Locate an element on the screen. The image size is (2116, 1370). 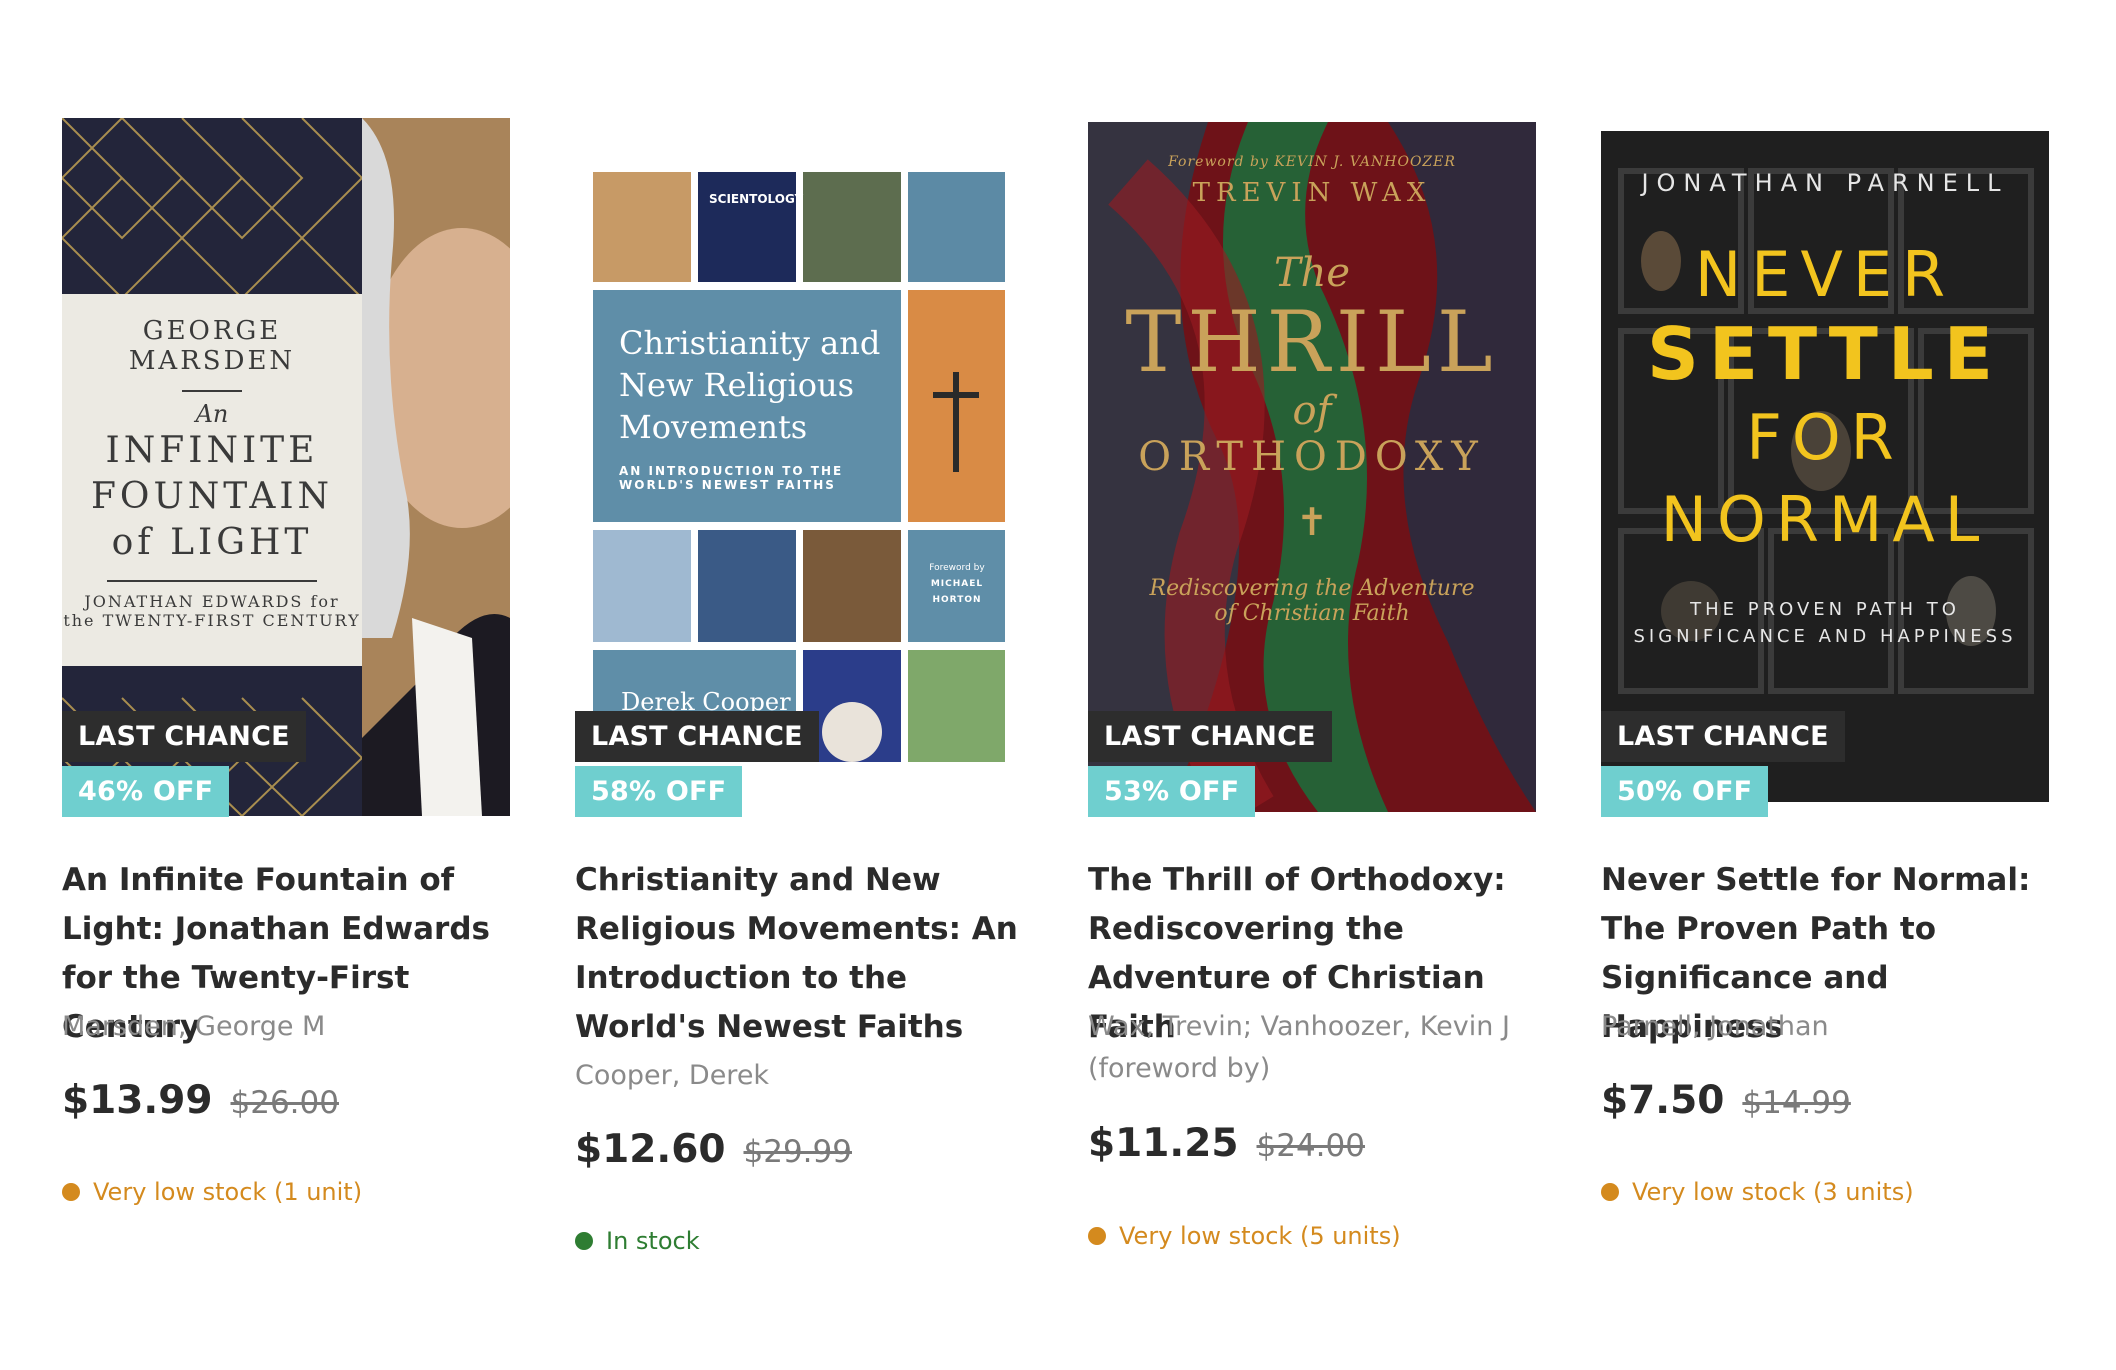
cover-author: GEORGE MARSDEN is located at coordinates (212, 346).